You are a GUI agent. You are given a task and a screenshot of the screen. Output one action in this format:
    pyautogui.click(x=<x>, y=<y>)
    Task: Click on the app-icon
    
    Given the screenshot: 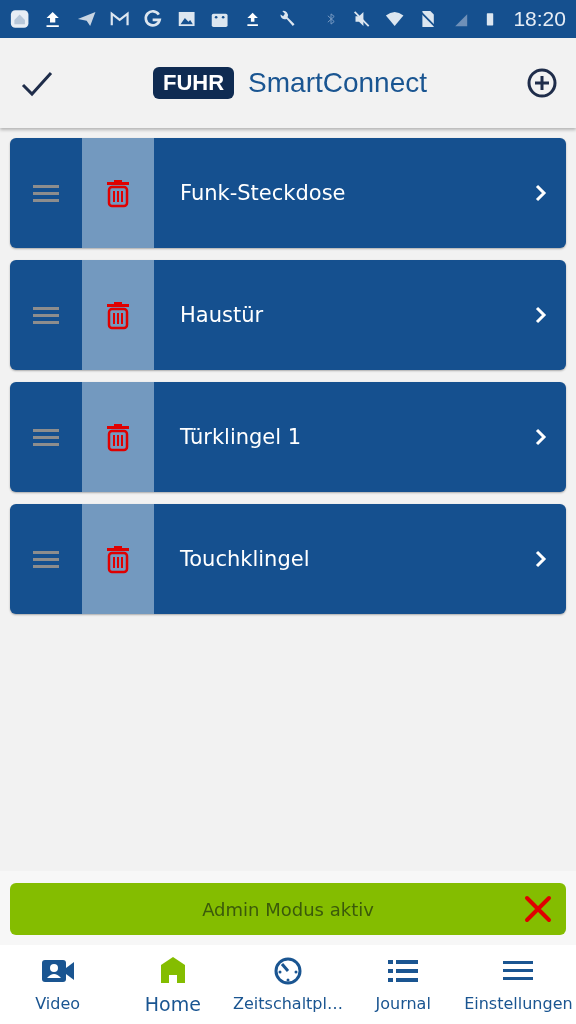 What is the action you would take?
    pyautogui.click(x=20, y=19)
    